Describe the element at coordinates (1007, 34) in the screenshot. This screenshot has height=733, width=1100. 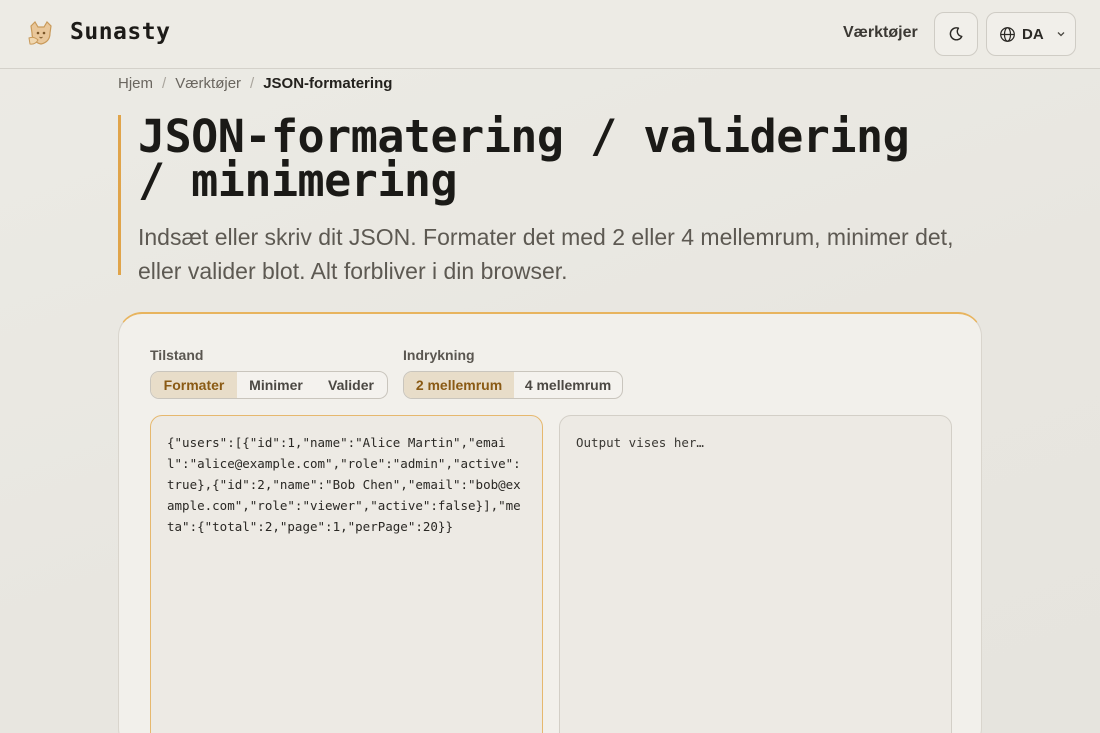
I see `globe-icon` at that location.